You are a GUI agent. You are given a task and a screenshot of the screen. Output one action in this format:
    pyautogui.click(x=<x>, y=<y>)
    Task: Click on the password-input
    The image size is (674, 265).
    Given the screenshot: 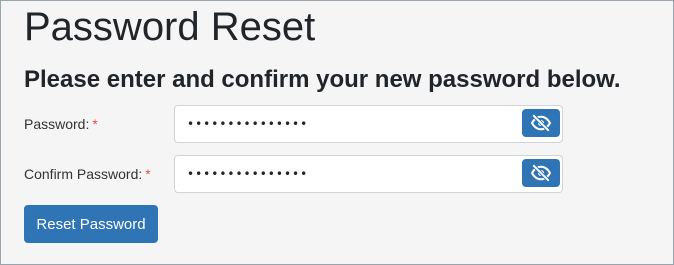 What is the action you would take?
    pyautogui.click(x=345, y=124)
    